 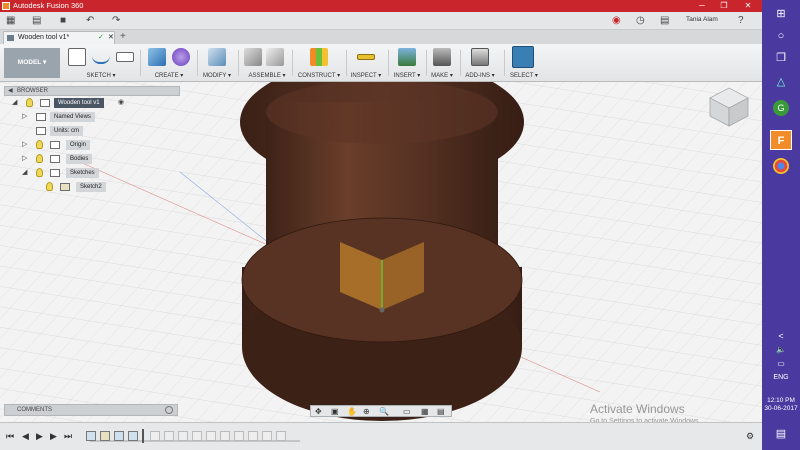 What do you see at coordinates (275, 57) in the screenshot?
I see `joint-icon` at bounding box center [275, 57].